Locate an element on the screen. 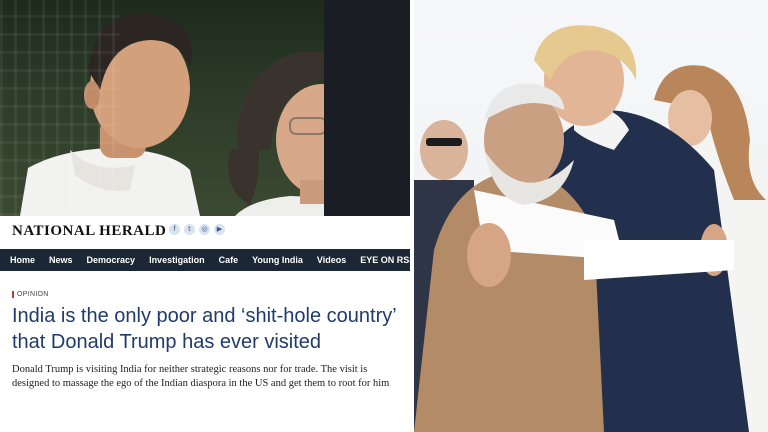 The image size is (768, 432). site-logo: NATIONAL HERALD is located at coordinates (89, 231).